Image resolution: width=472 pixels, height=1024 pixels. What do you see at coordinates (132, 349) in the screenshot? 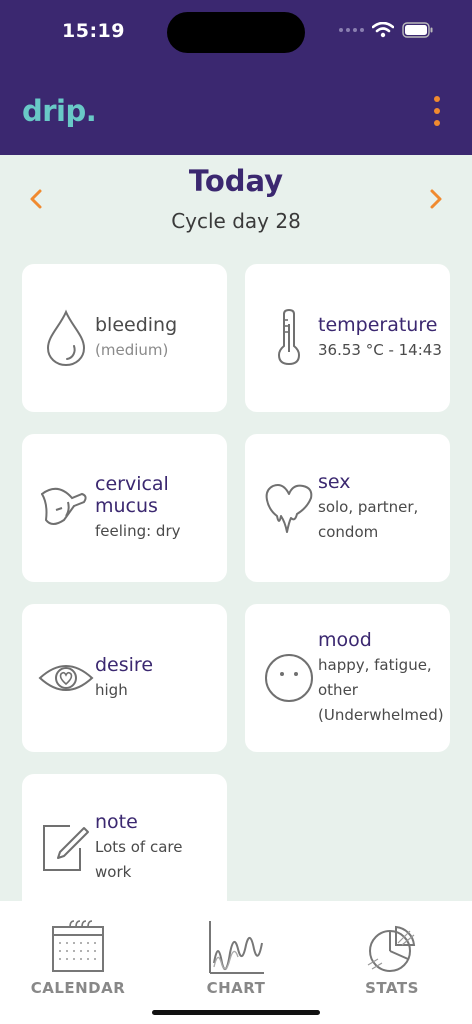
I see `card-value: (medium)` at bounding box center [132, 349].